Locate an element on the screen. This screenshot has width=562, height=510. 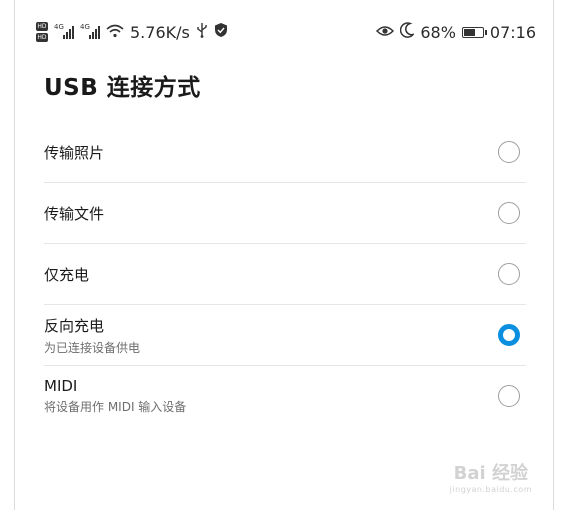
hd-badges: HD HD is located at coordinates (42, 32).